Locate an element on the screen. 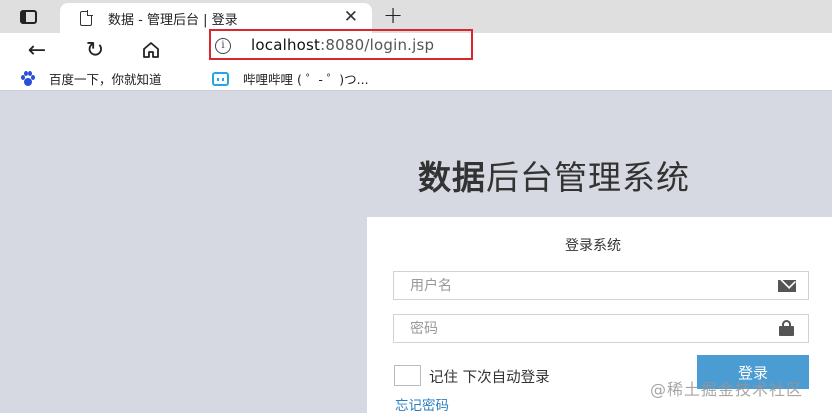  tab-title: 数据 - 管理后台 | 登录 is located at coordinates (173, 20).